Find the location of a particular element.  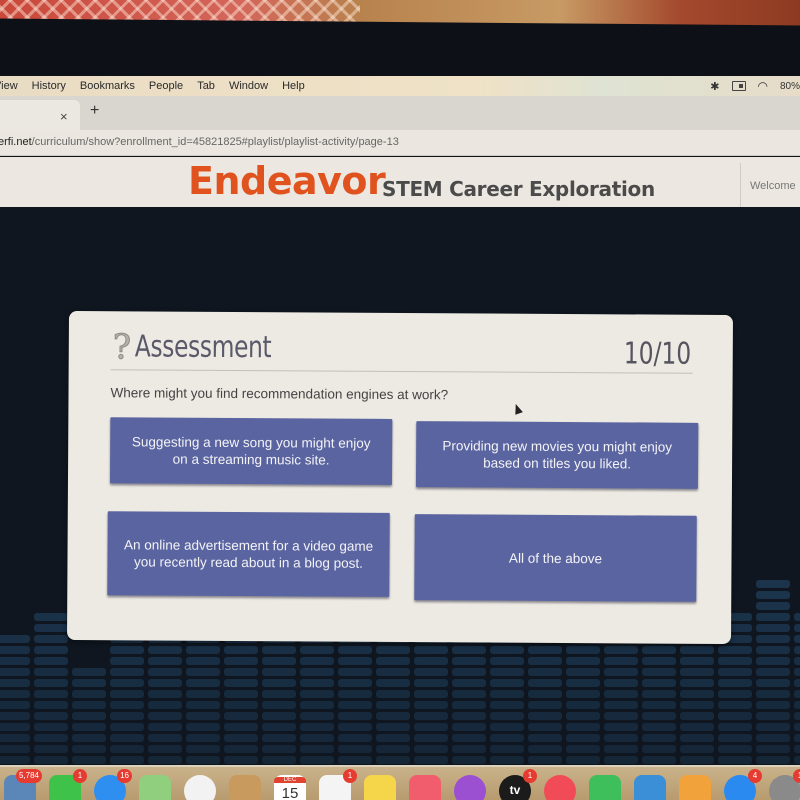

menu-history: History is located at coordinates (49, 86).